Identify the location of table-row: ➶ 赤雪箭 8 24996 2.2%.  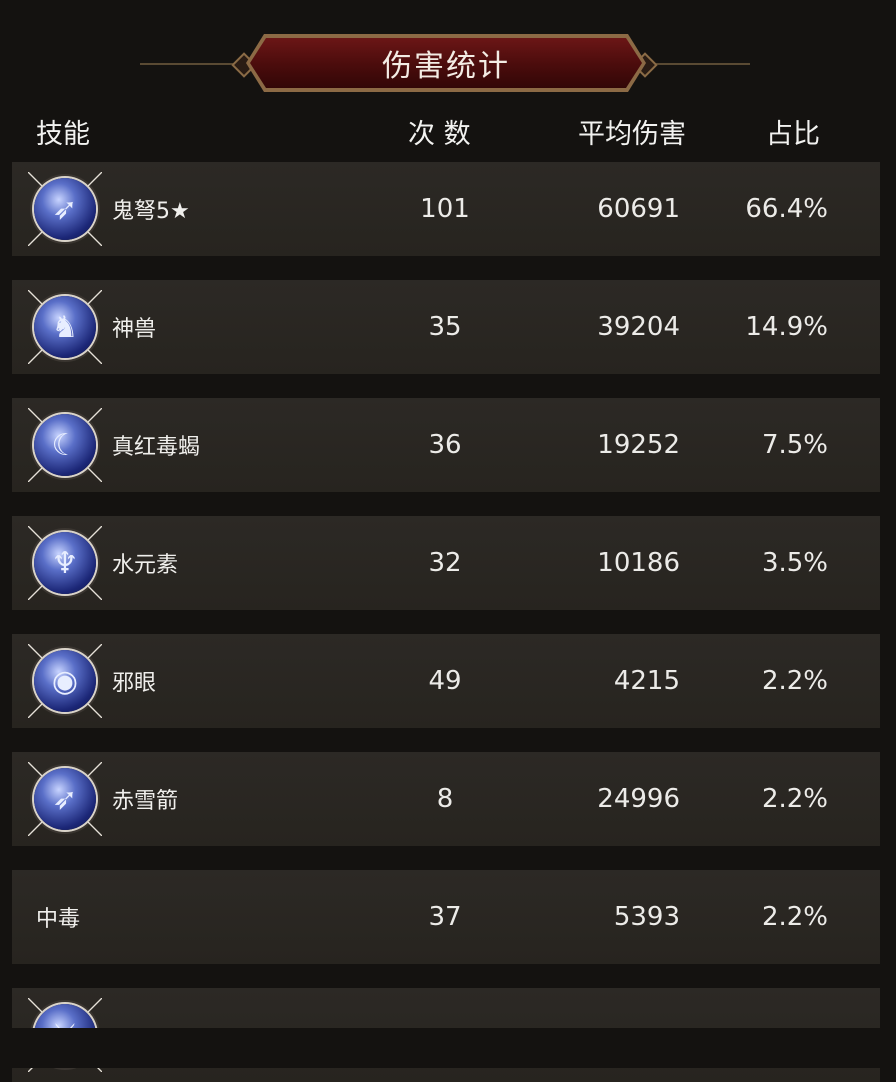
(446, 799).